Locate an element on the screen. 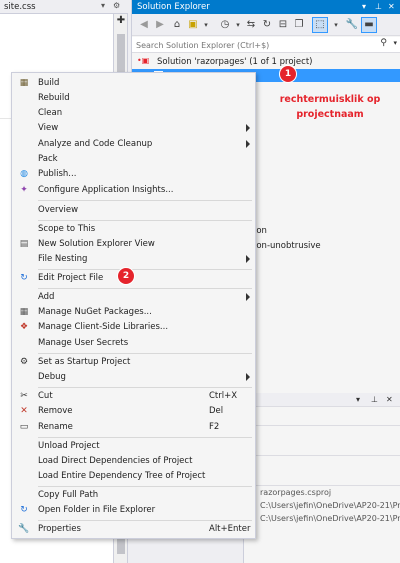 The width and height of the screenshot is (400, 563). editor-tab-site-css: site.css is located at coordinates (20, 7).